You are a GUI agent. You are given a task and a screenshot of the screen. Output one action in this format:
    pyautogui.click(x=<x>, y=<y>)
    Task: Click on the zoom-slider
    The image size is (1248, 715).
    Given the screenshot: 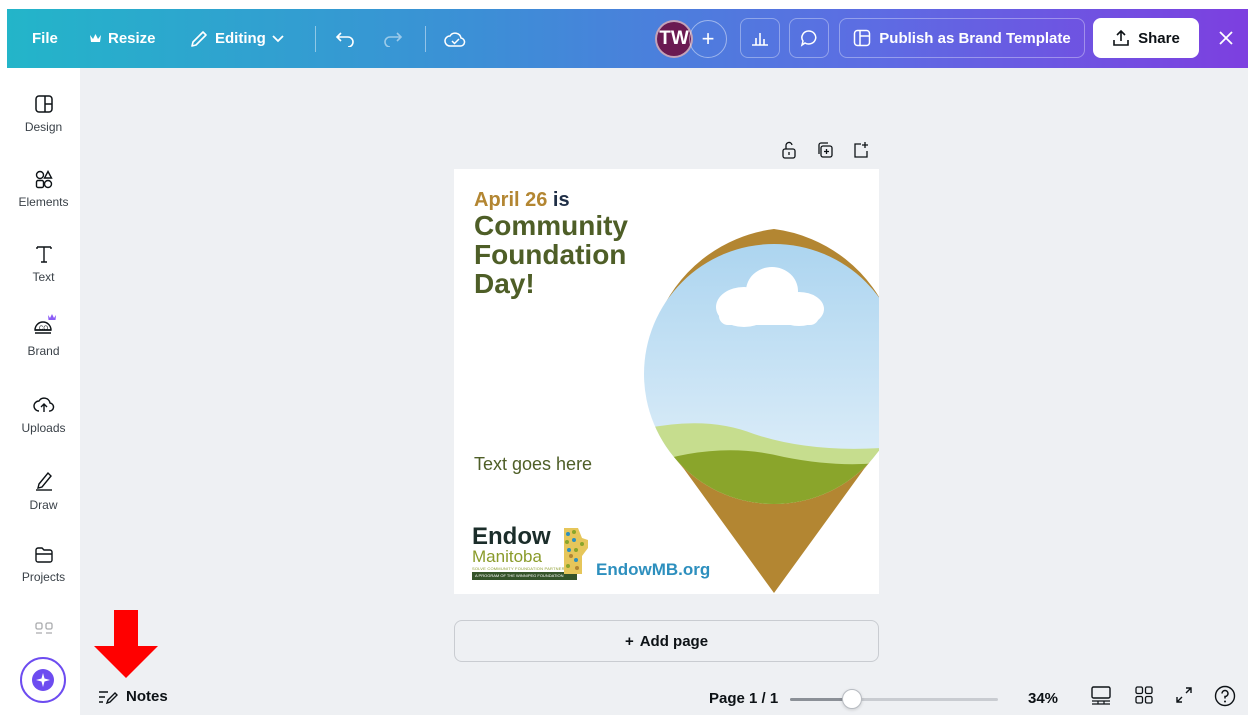 What is the action you would take?
    pyautogui.click(x=894, y=699)
    